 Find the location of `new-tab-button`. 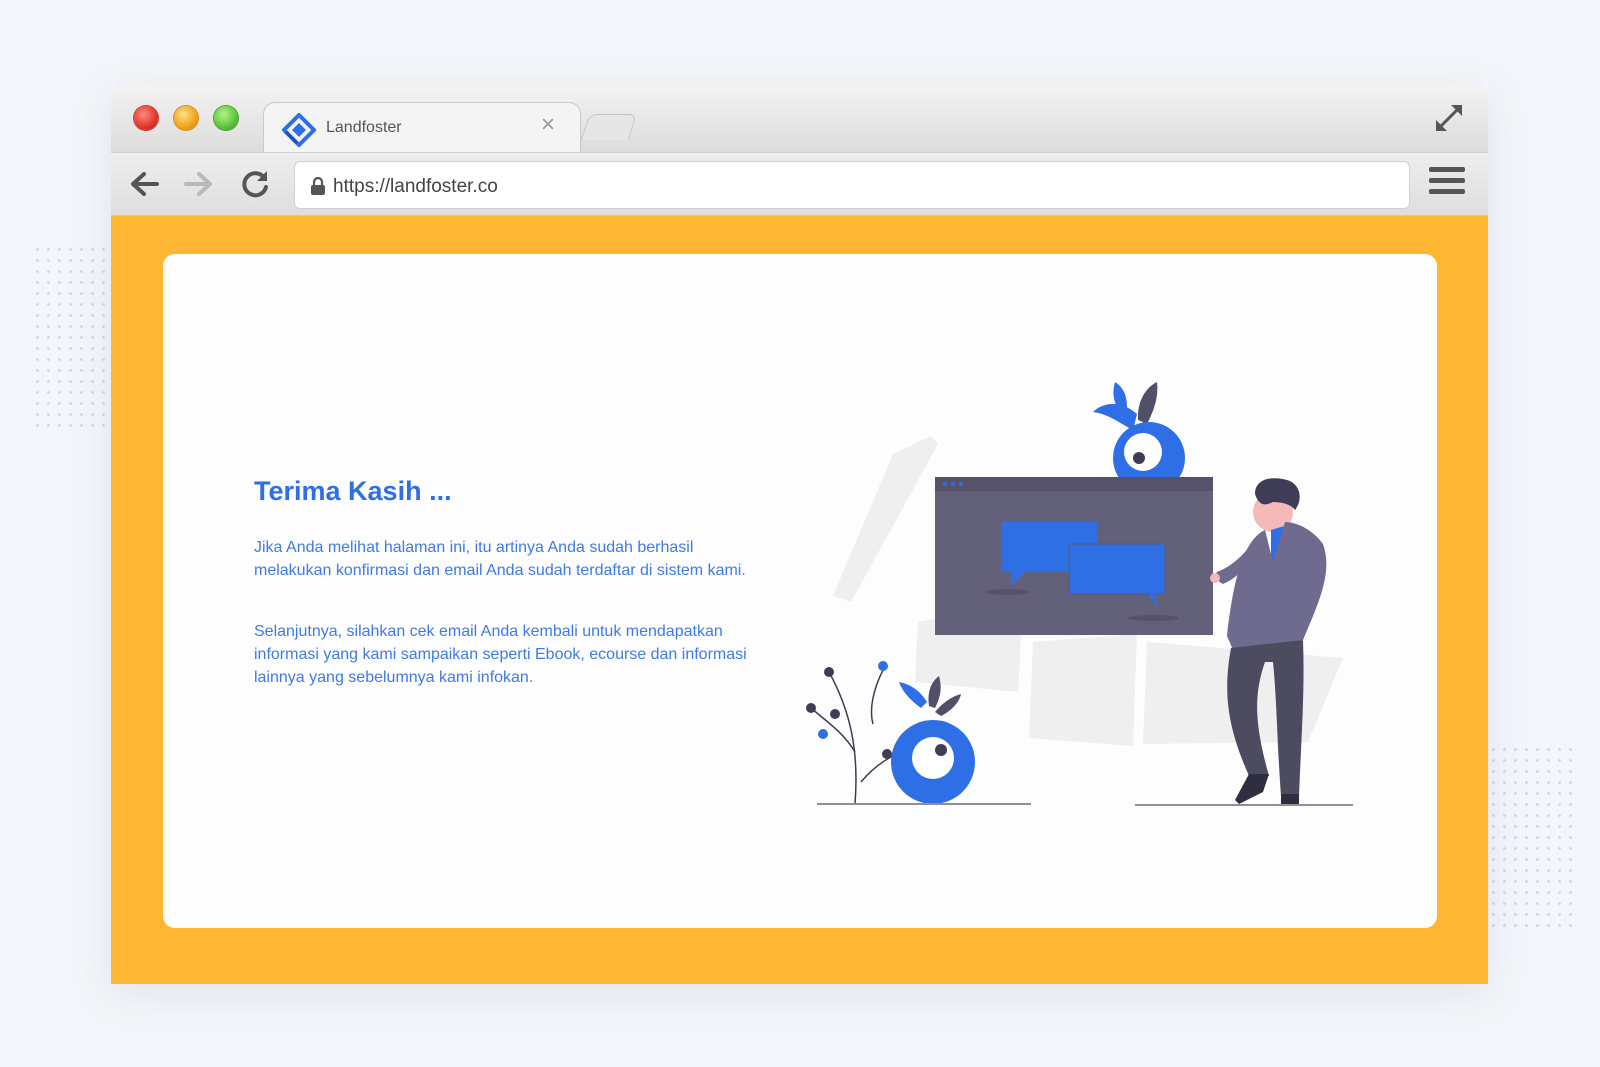

new-tab-button is located at coordinates (609, 127).